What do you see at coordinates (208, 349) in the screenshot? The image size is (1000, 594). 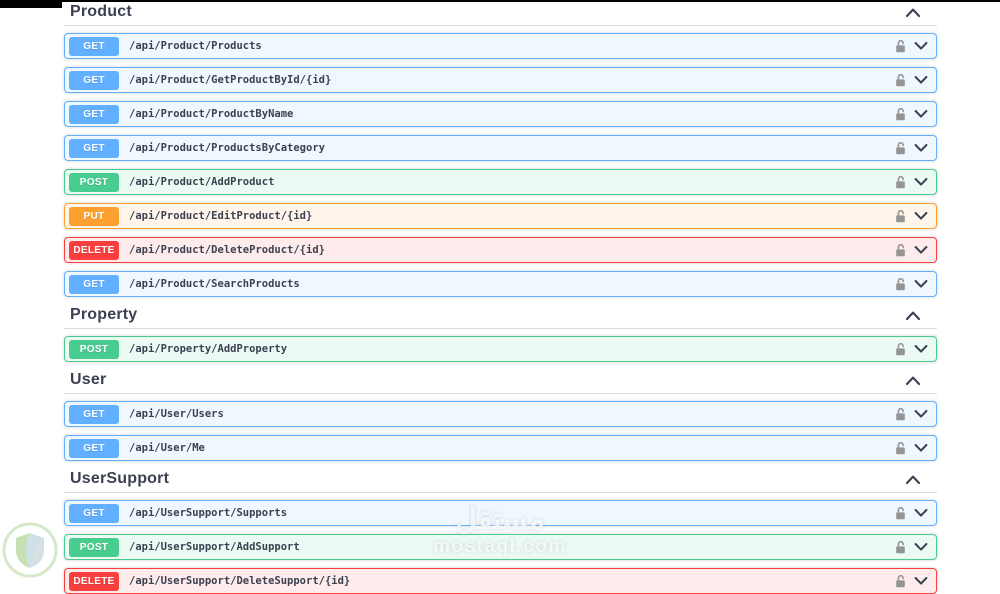 I see `endpoint-path: /api/Property/AddProperty` at bounding box center [208, 349].